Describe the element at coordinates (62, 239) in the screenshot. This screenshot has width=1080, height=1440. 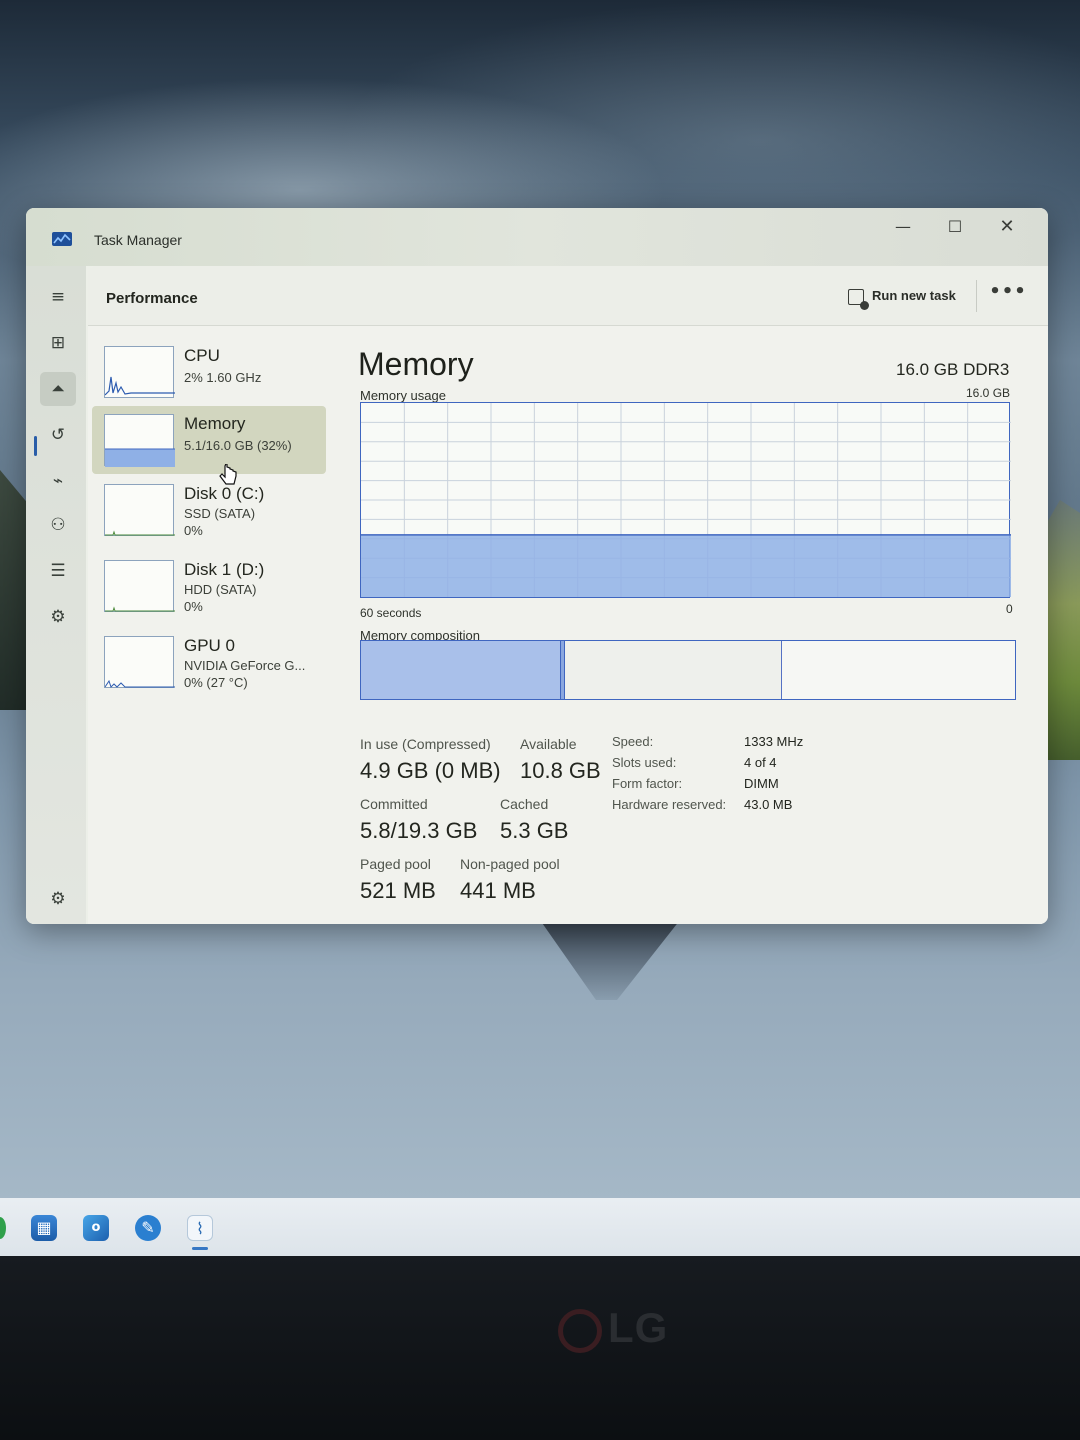
I see `task-manager-app-icon` at that location.